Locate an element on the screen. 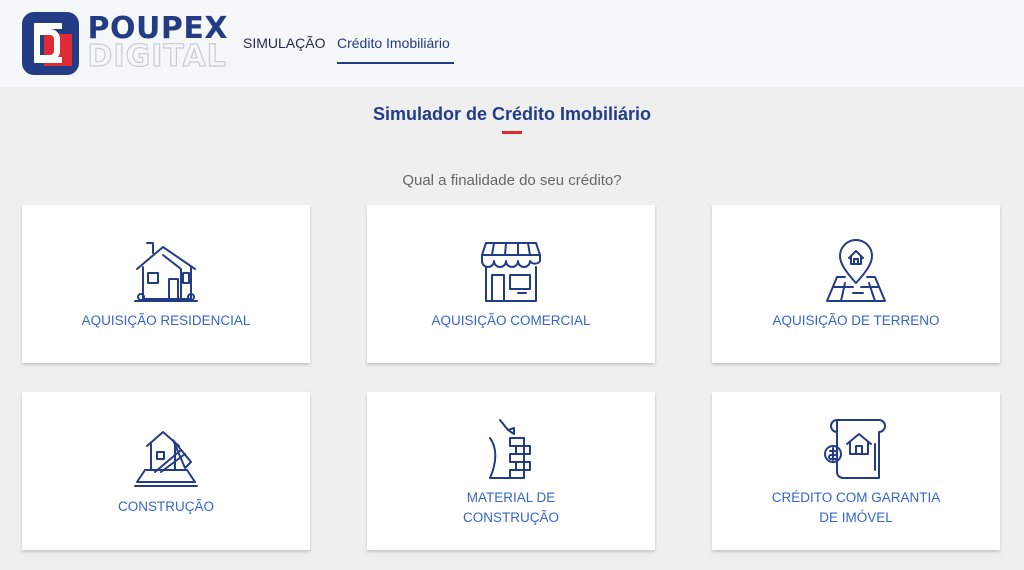  active-tab-indicator is located at coordinates (395, 63).